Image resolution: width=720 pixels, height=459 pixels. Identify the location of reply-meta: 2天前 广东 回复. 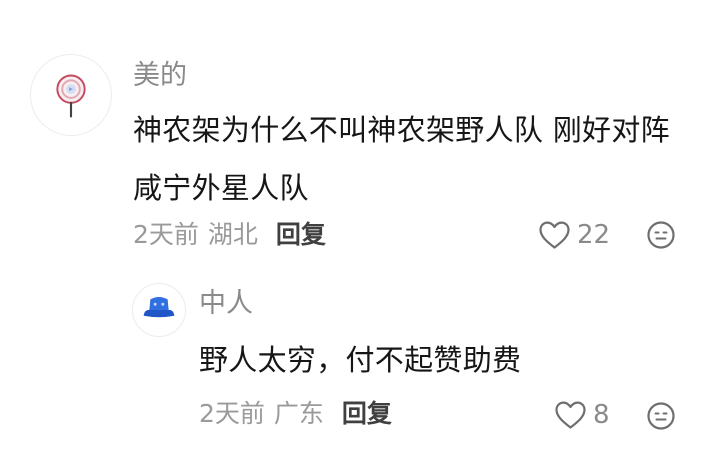
(295, 413).